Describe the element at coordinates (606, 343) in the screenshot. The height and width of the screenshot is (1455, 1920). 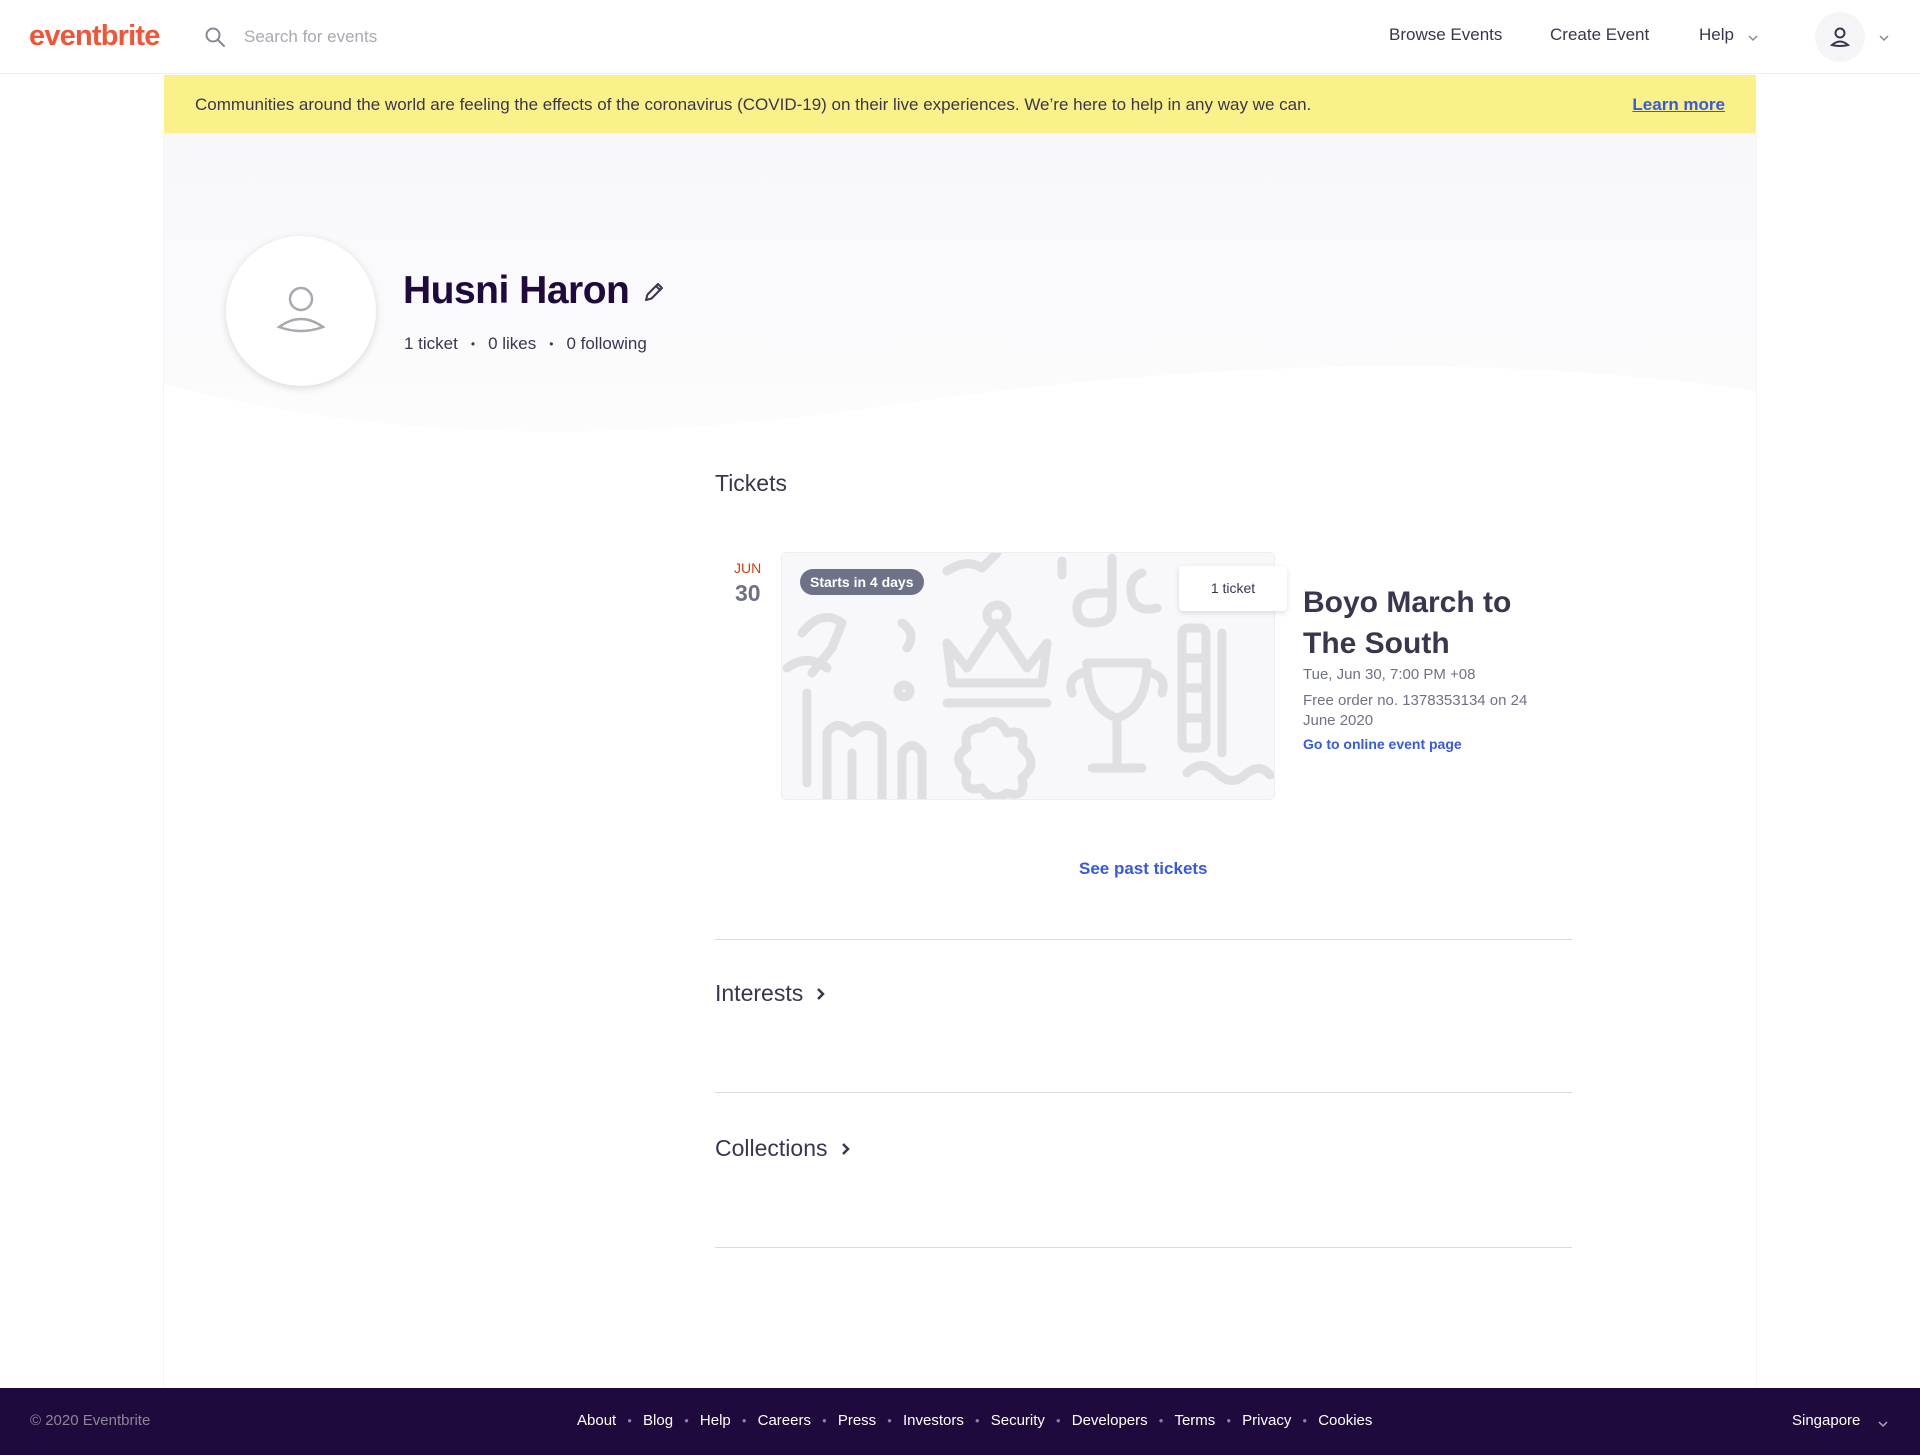
I see `following-count: 0 following` at that location.